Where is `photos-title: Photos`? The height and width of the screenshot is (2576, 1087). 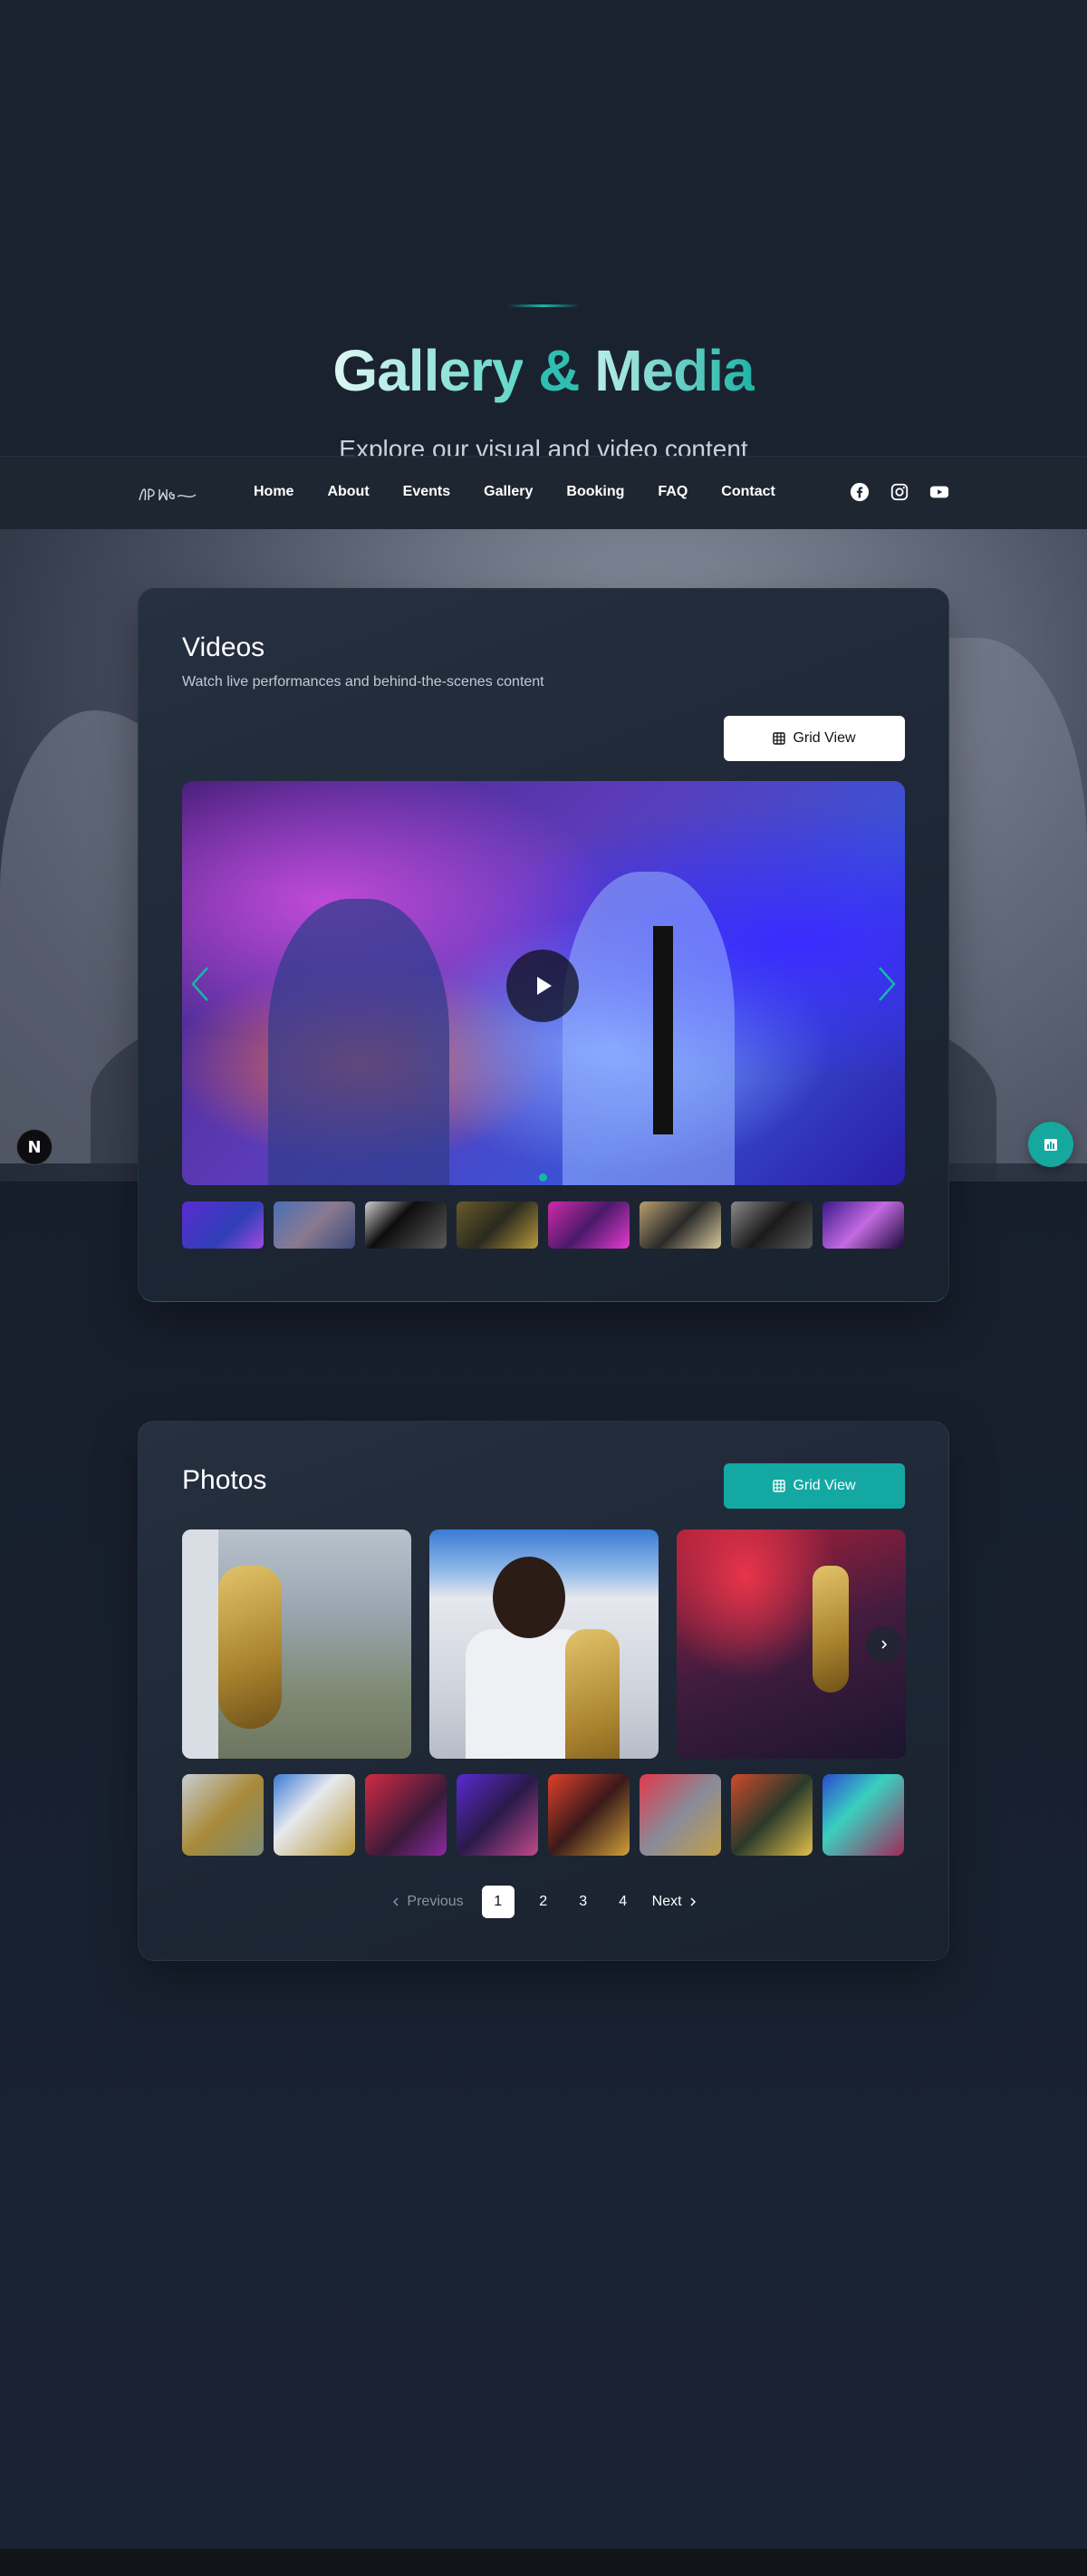 photos-title: Photos is located at coordinates (224, 1480).